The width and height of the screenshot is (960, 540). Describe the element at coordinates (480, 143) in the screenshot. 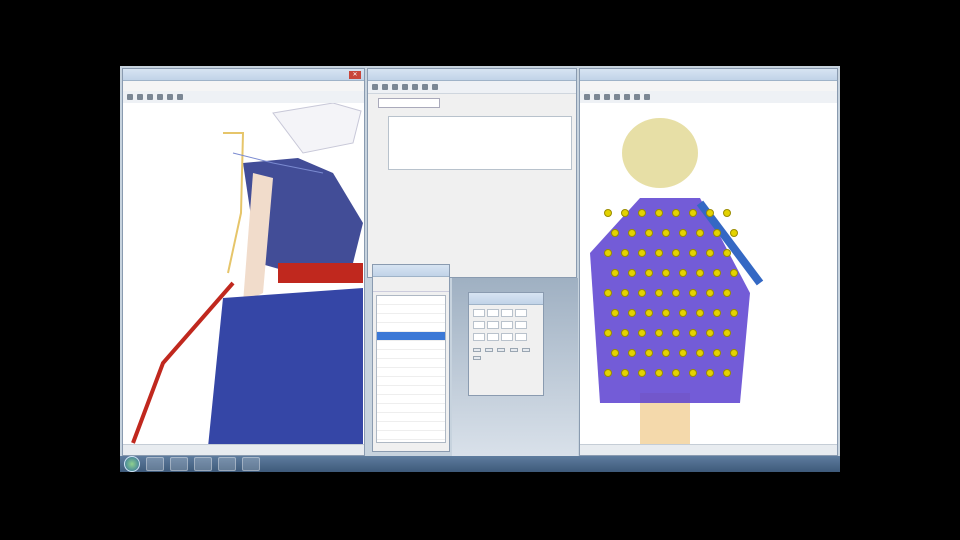

I see `center-text-area` at that location.